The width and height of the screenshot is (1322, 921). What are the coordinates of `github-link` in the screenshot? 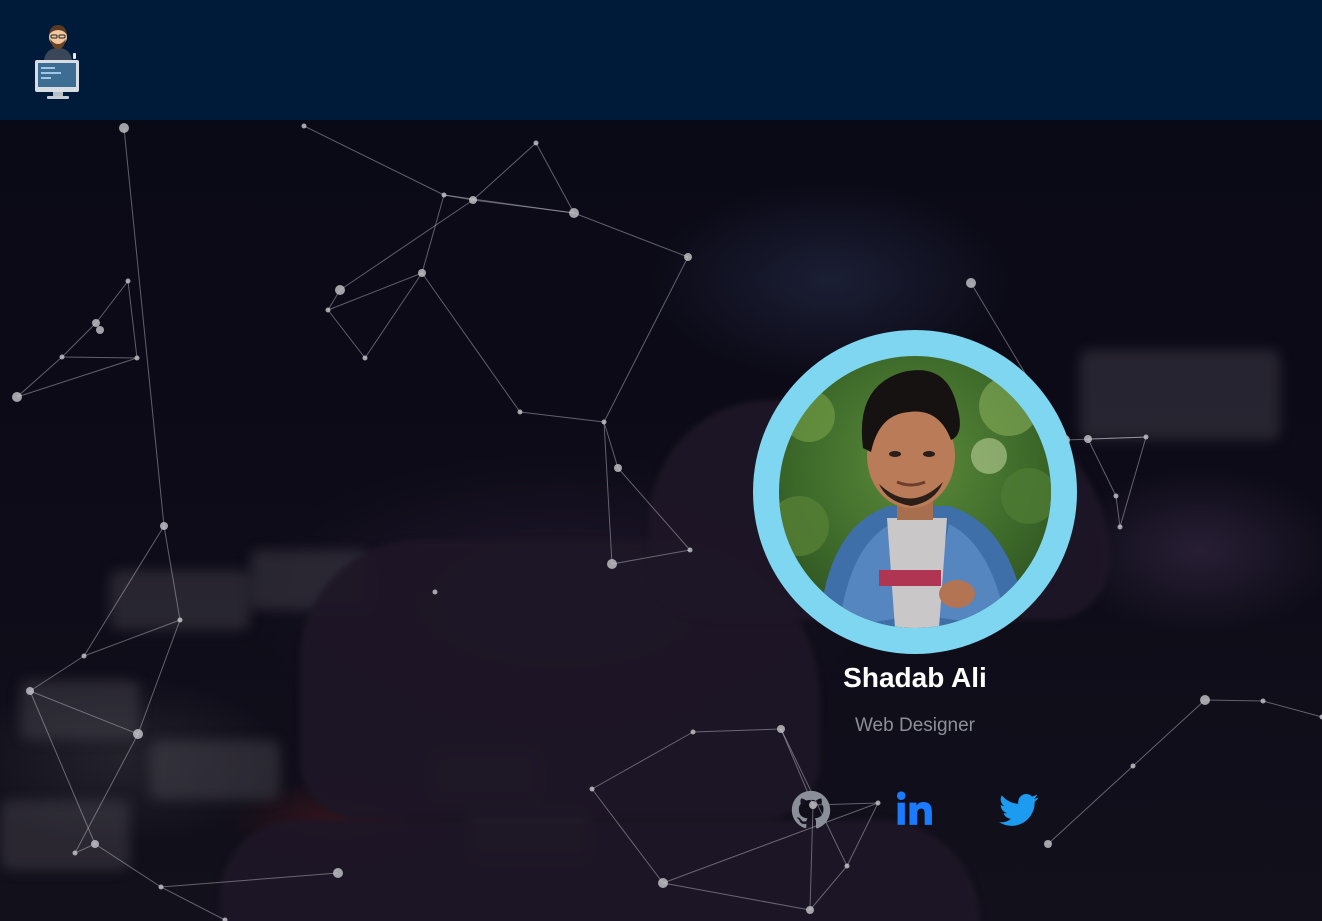 It's located at (811, 812).